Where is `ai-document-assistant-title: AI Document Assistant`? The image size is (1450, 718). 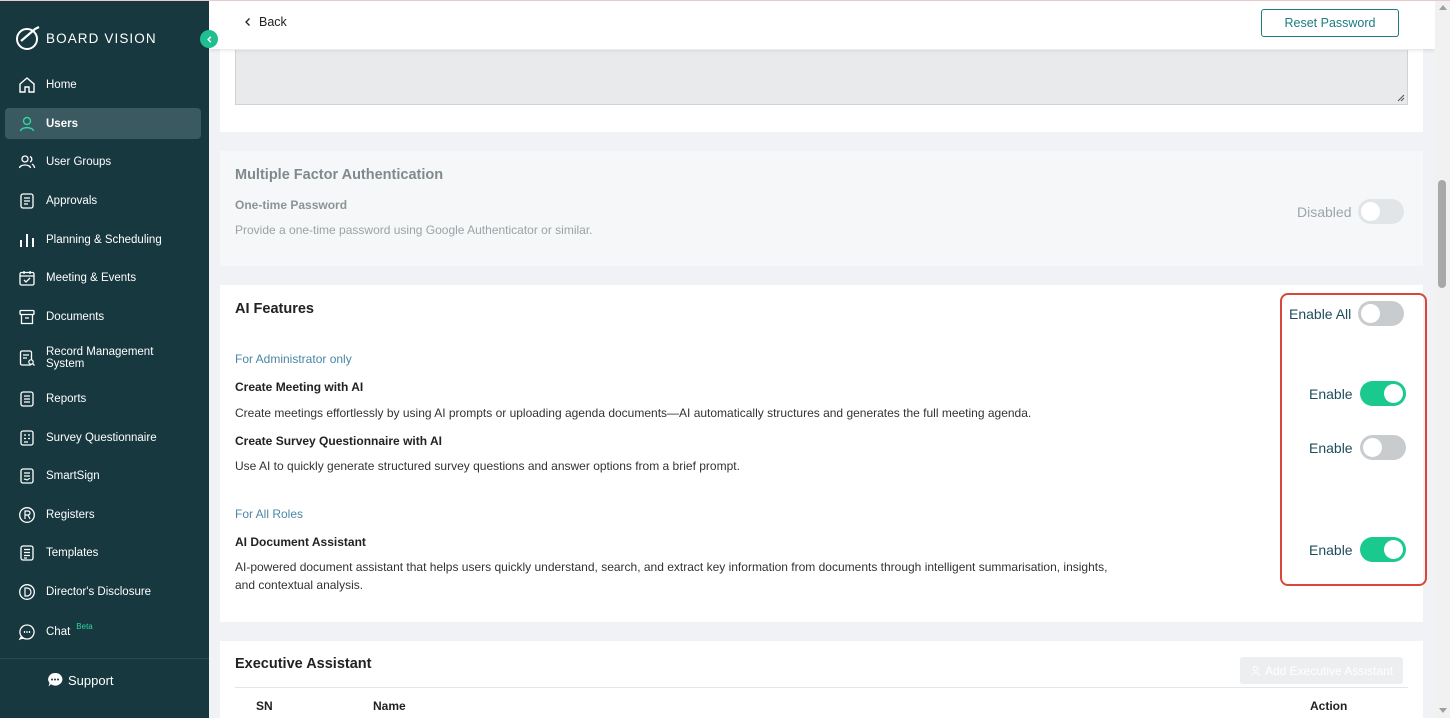 ai-document-assistant-title: AI Document Assistant is located at coordinates (300, 542).